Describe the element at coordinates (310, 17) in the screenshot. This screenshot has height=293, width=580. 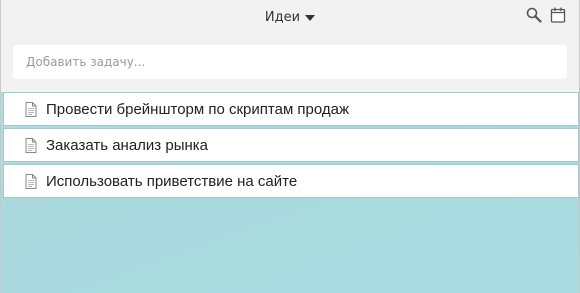
I see `caret-down-icon` at that location.